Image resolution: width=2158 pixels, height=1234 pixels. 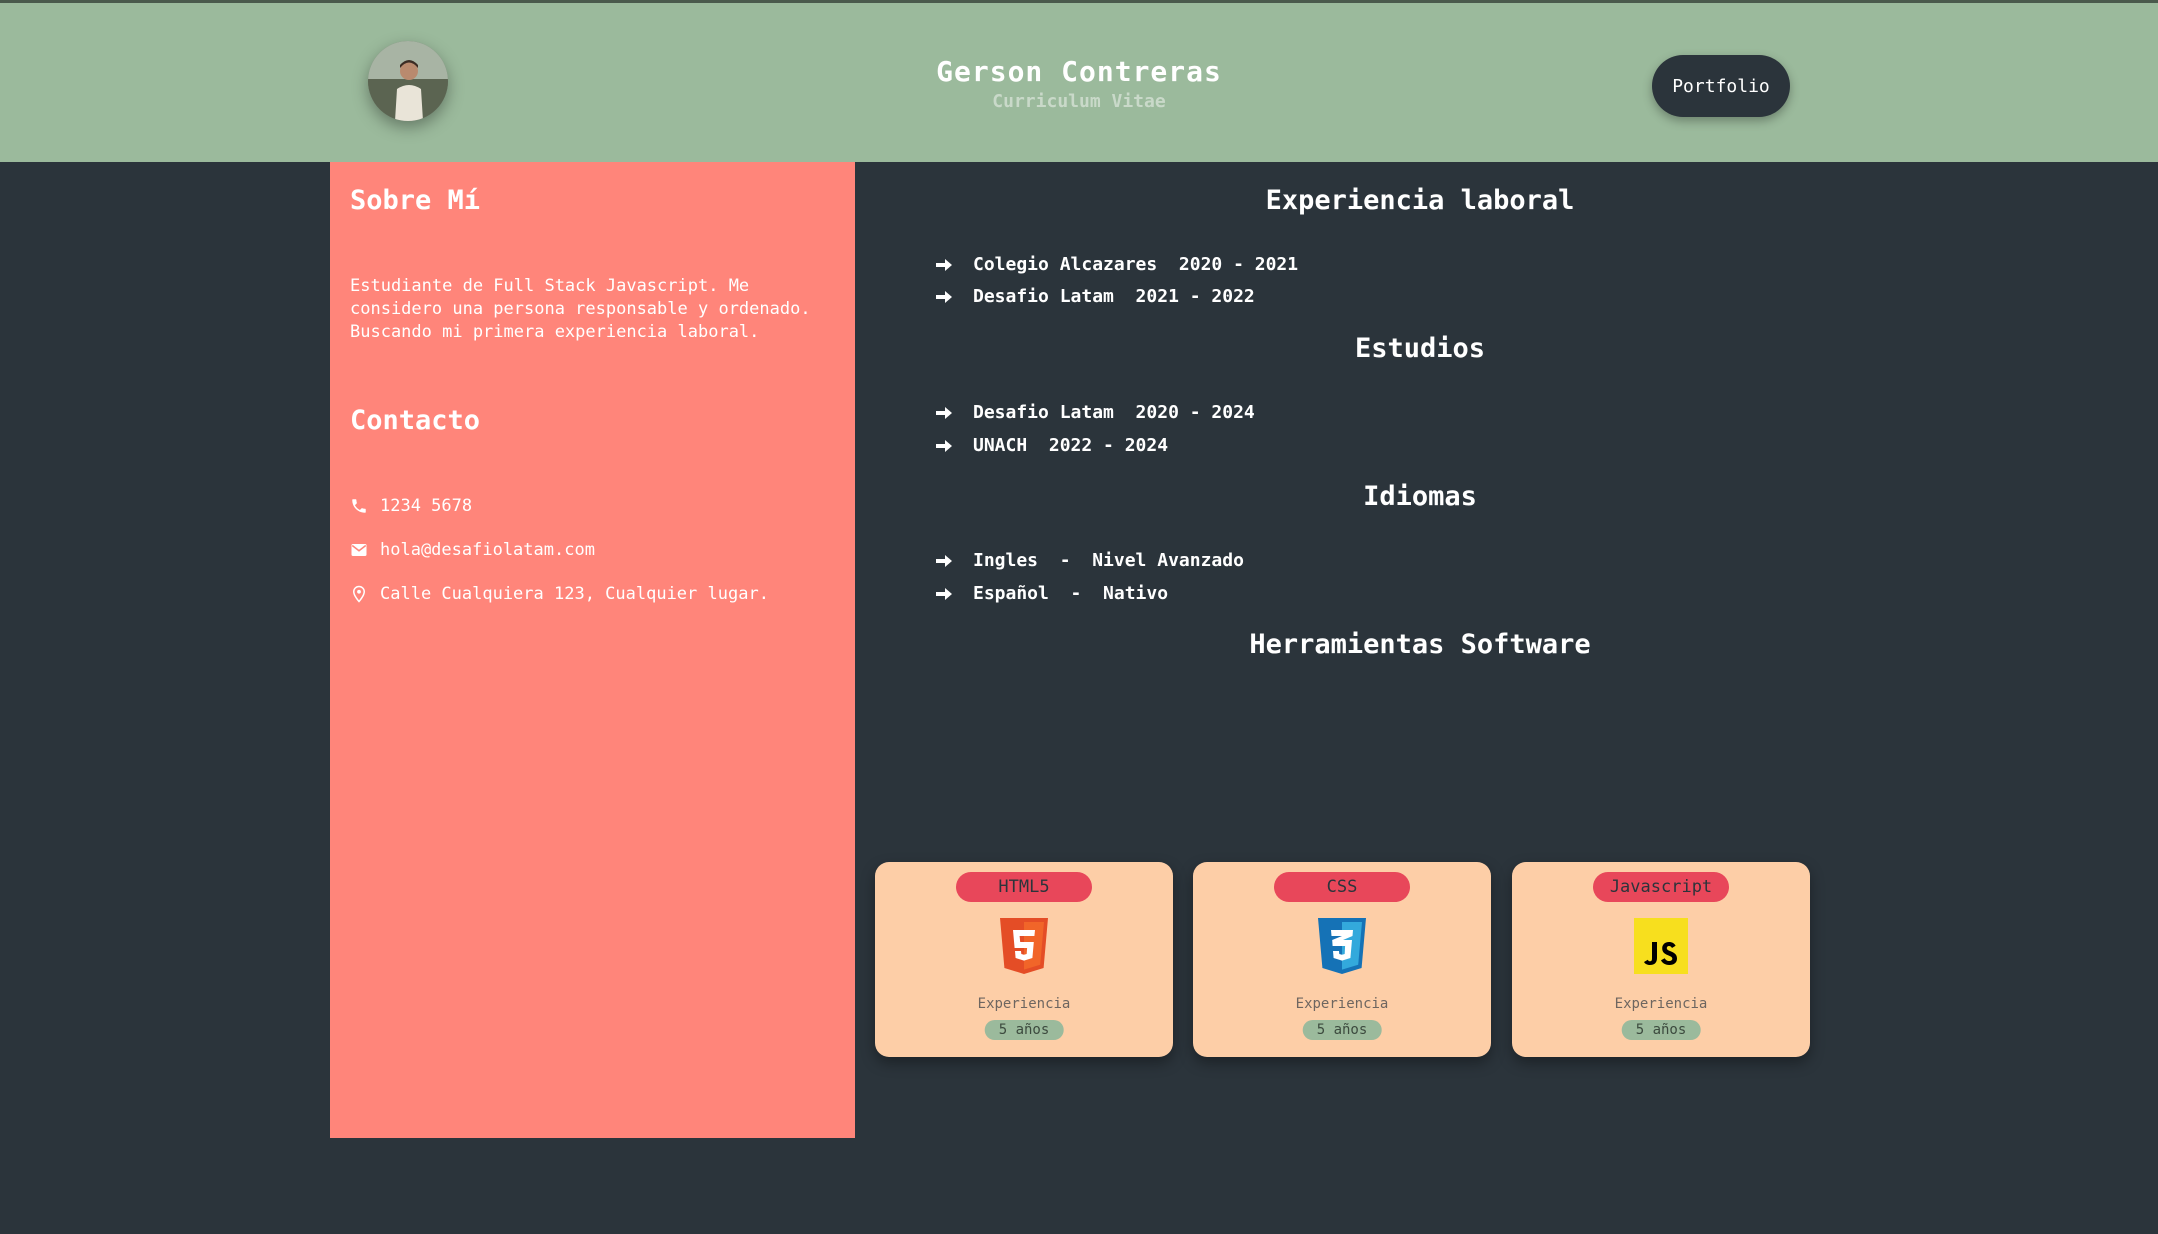 I want to click on experience-title: Experiencia laboral, so click(x=1420, y=200).